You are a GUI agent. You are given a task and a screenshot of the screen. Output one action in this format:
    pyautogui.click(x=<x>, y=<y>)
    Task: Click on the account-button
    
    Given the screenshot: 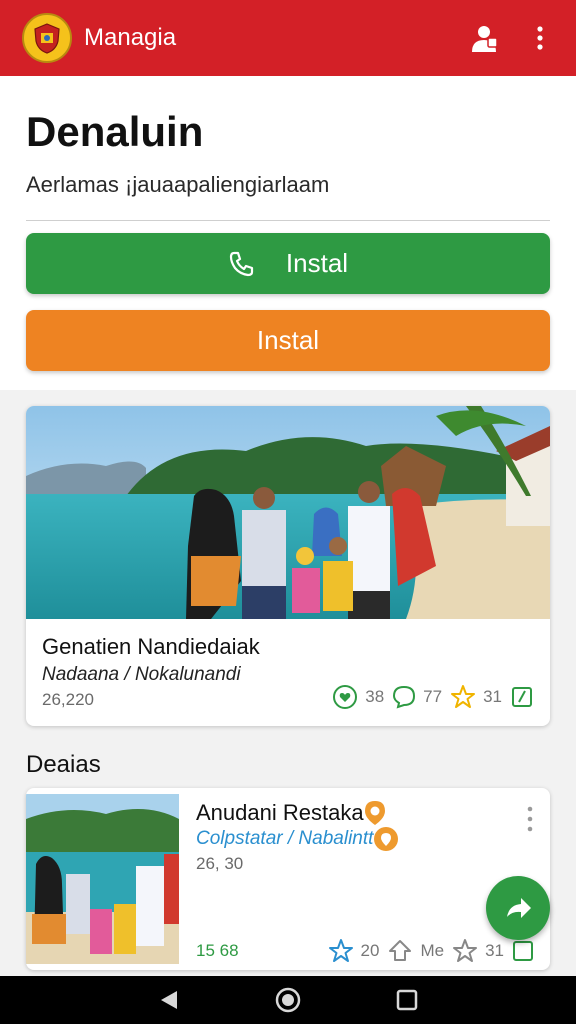 What is the action you would take?
    pyautogui.click(x=484, y=38)
    